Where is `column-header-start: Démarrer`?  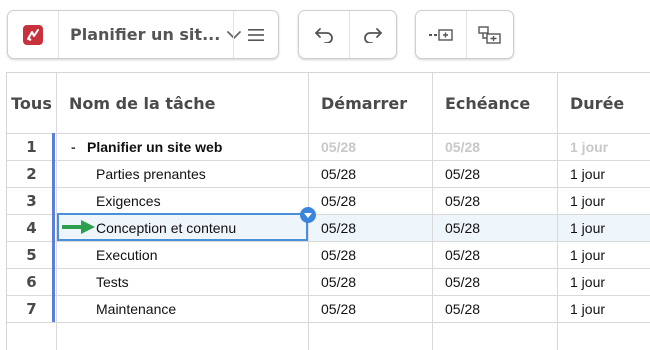 column-header-start: Démarrer is located at coordinates (364, 103).